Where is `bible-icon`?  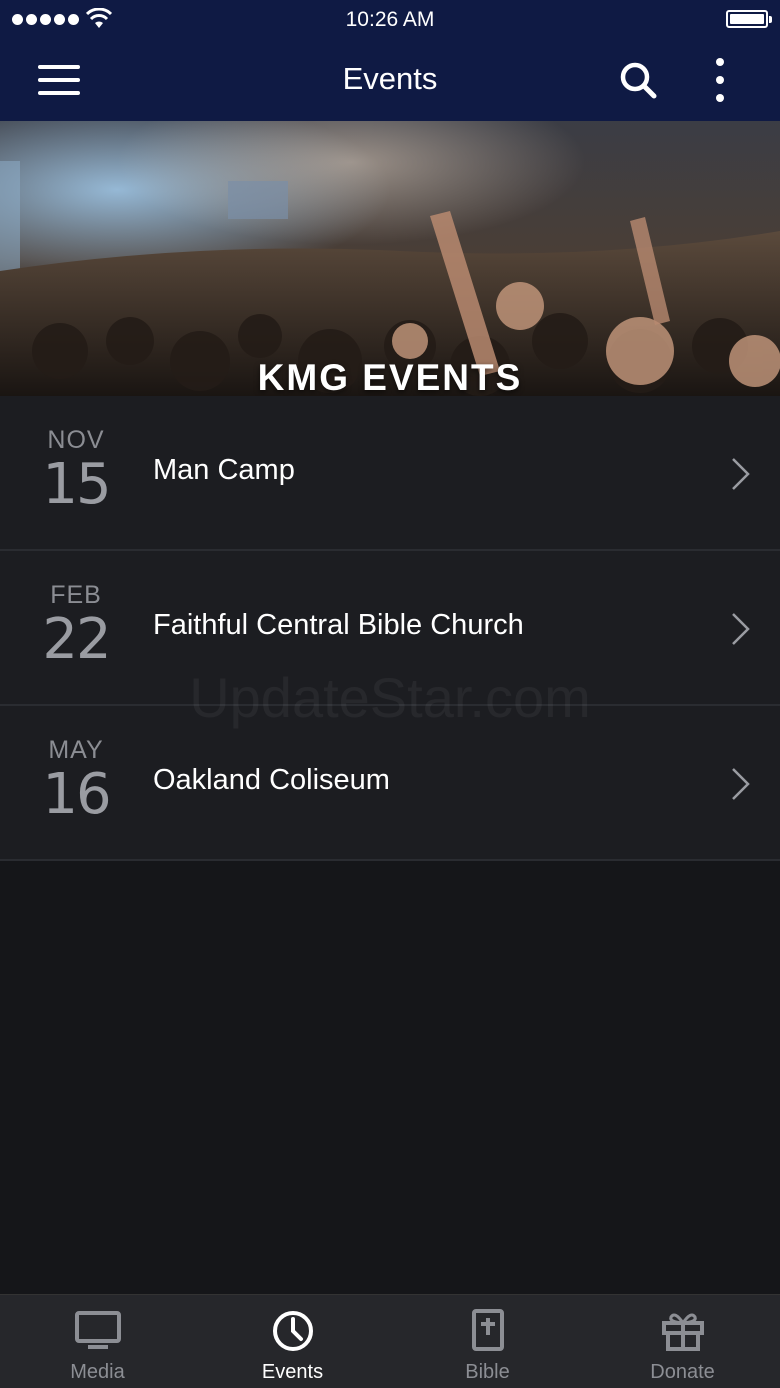 bible-icon is located at coordinates (487, 1330).